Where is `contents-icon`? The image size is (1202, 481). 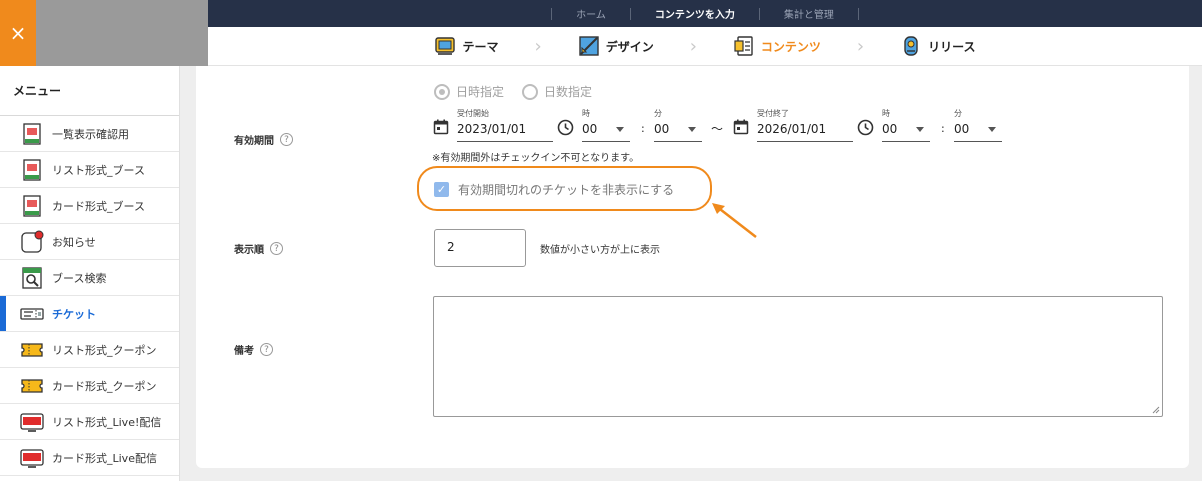 contents-icon is located at coordinates (743, 46).